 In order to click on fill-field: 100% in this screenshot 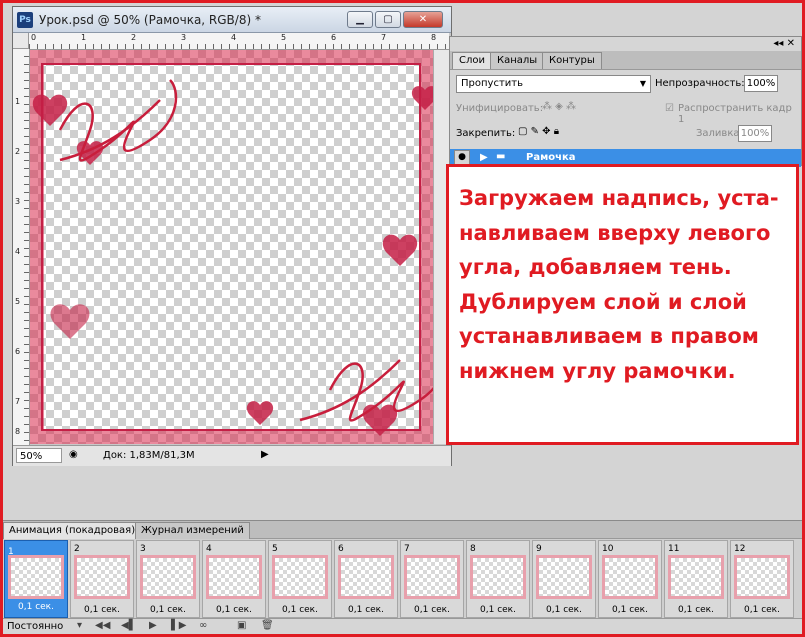, I will do `click(755, 133)`.